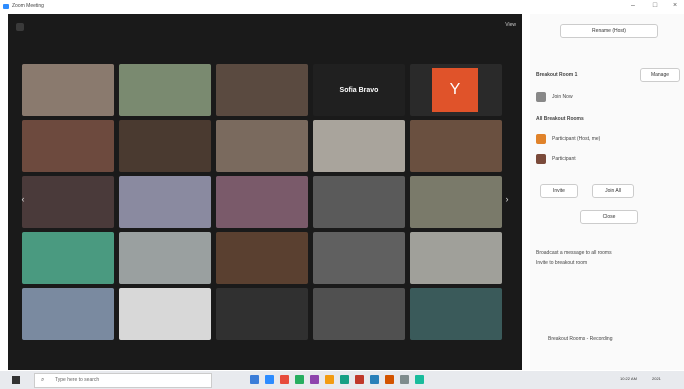 This screenshot has height=389, width=684. What do you see at coordinates (559, 191) in the screenshot?
I see `invite-button: Invite` at bounding box center [559, 191].